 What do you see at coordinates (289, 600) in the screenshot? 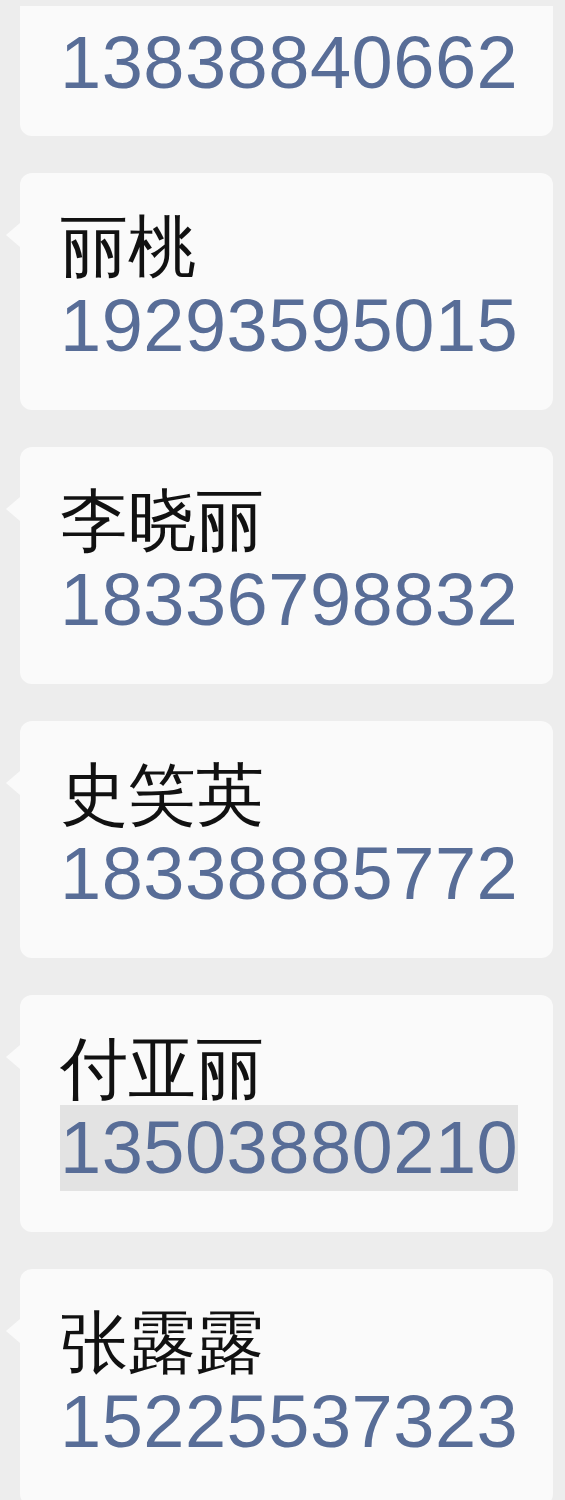
I see `phone-number-link: 18336798832` at bounding box center [289, 600].